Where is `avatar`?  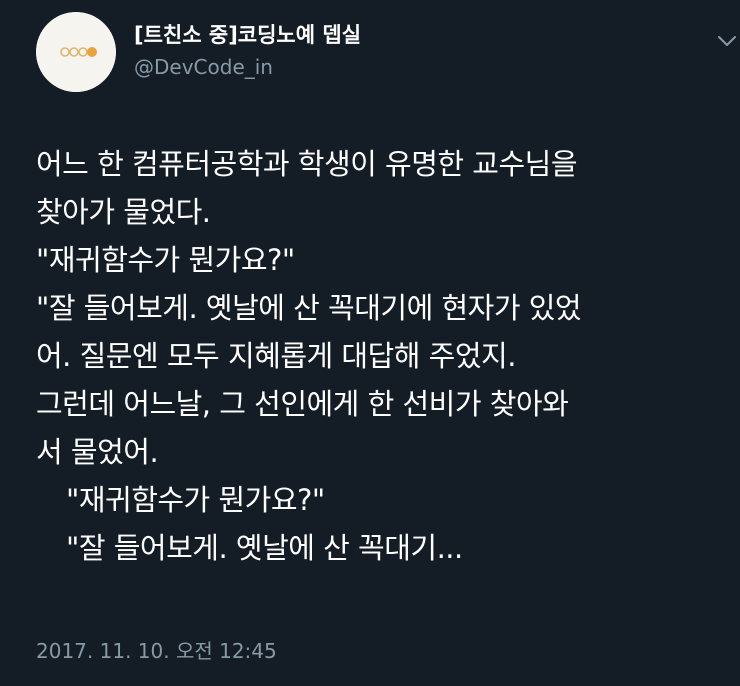
avatar is located at coordinates (76, 52).